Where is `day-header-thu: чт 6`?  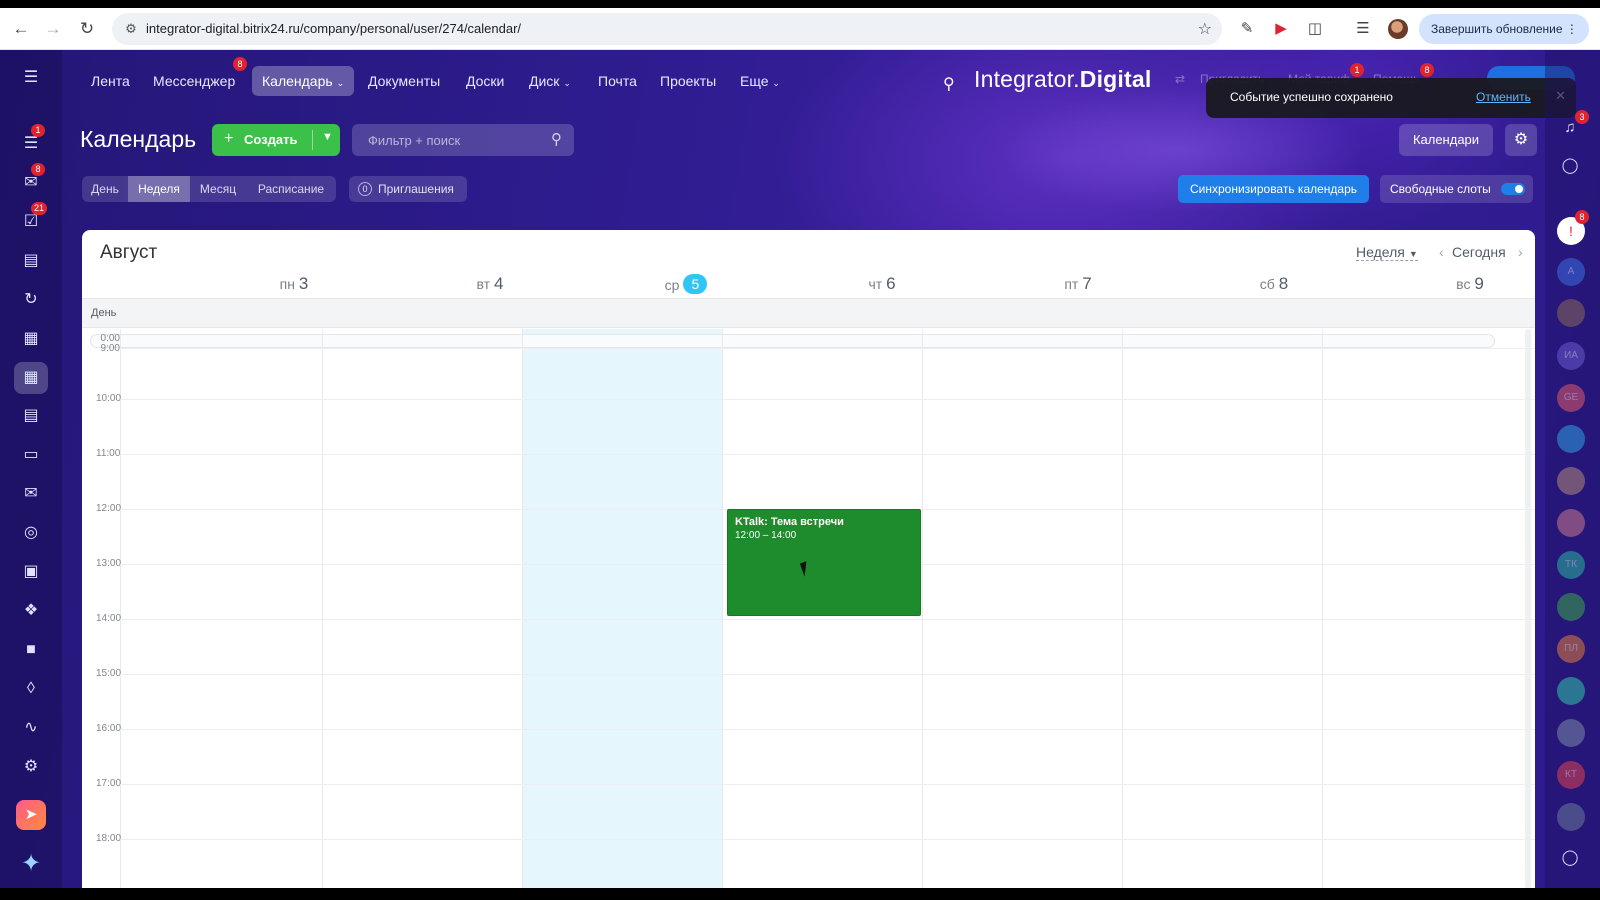
day-header-thu: чт 6 is located at coordinates (882, 284).